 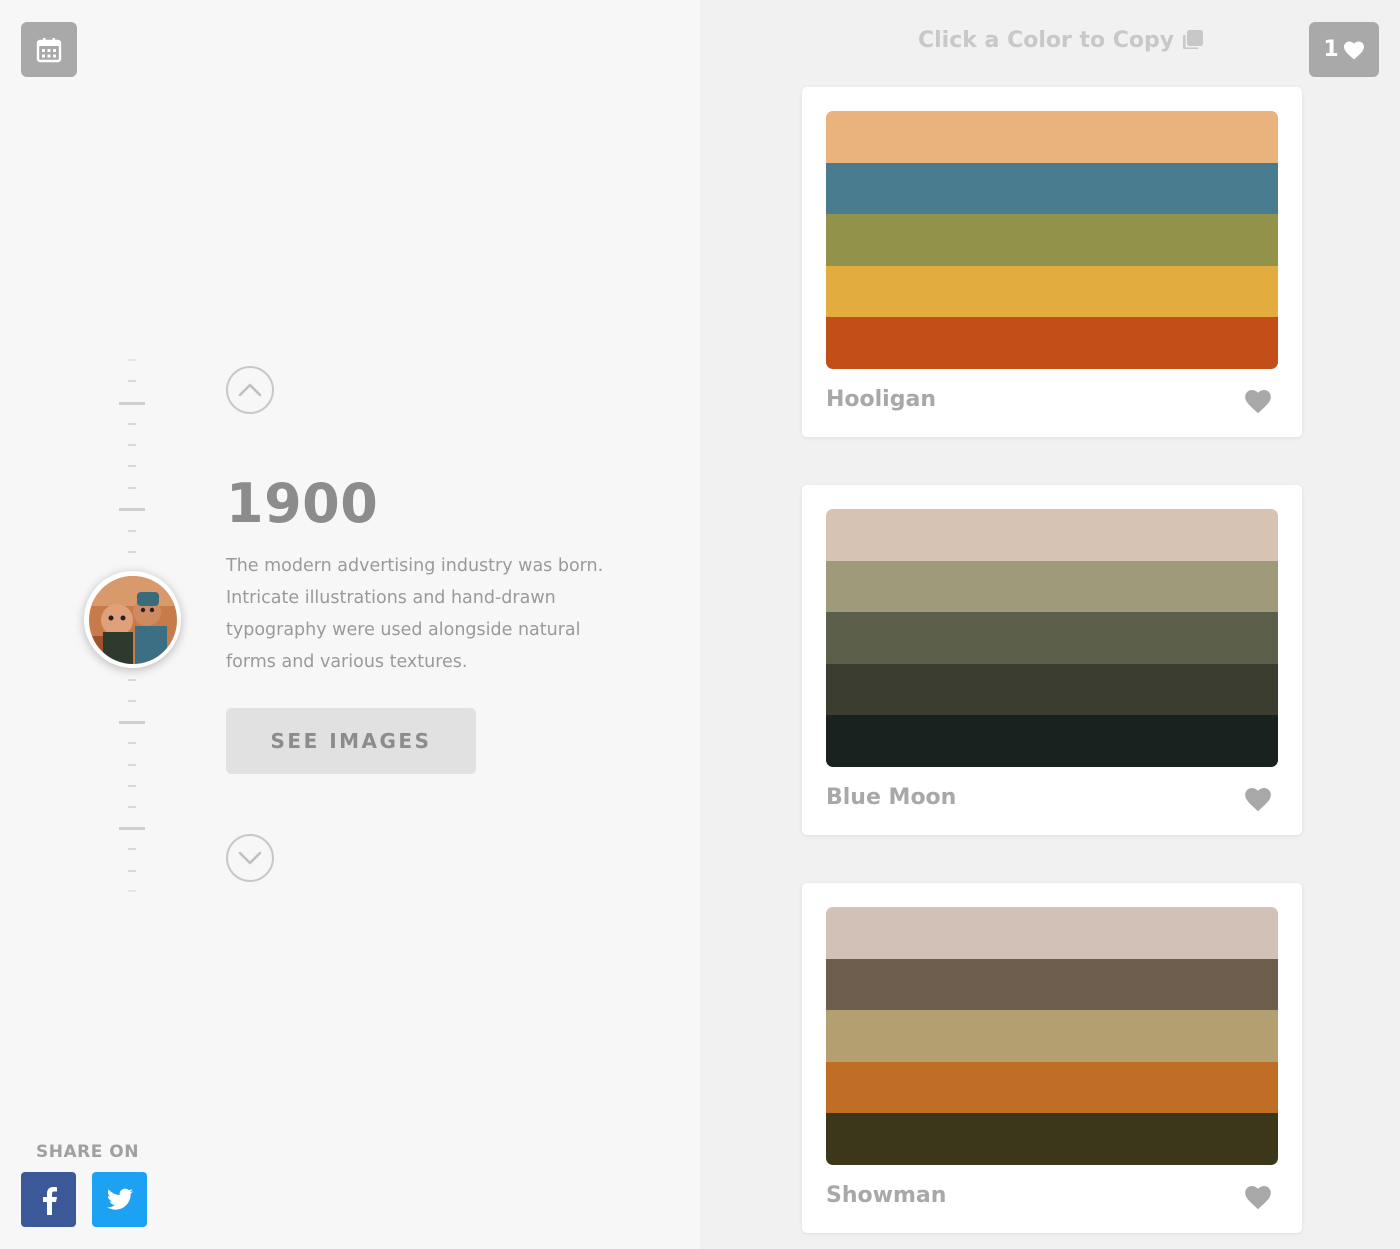 I want to click on facebook-icon, so click(x=49, y=1200).